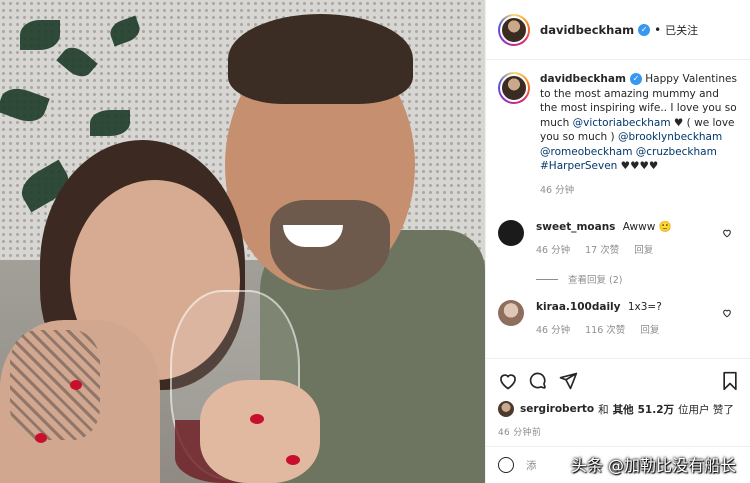 This screenshot has height=483, width=750. I want to click on comment-likes: 17 次赞, so click(602, 250).